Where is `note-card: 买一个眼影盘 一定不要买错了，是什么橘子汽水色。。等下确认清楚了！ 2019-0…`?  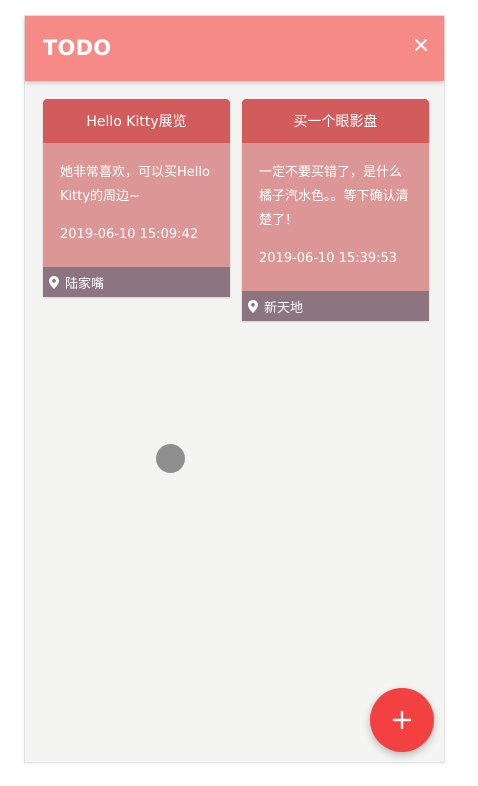
note-card: 买一个眼影盘 一定不要买错了，是什么橘子汽水色。。等下确认清楚了！ 2019-0… is located at coordinates (335, 210).